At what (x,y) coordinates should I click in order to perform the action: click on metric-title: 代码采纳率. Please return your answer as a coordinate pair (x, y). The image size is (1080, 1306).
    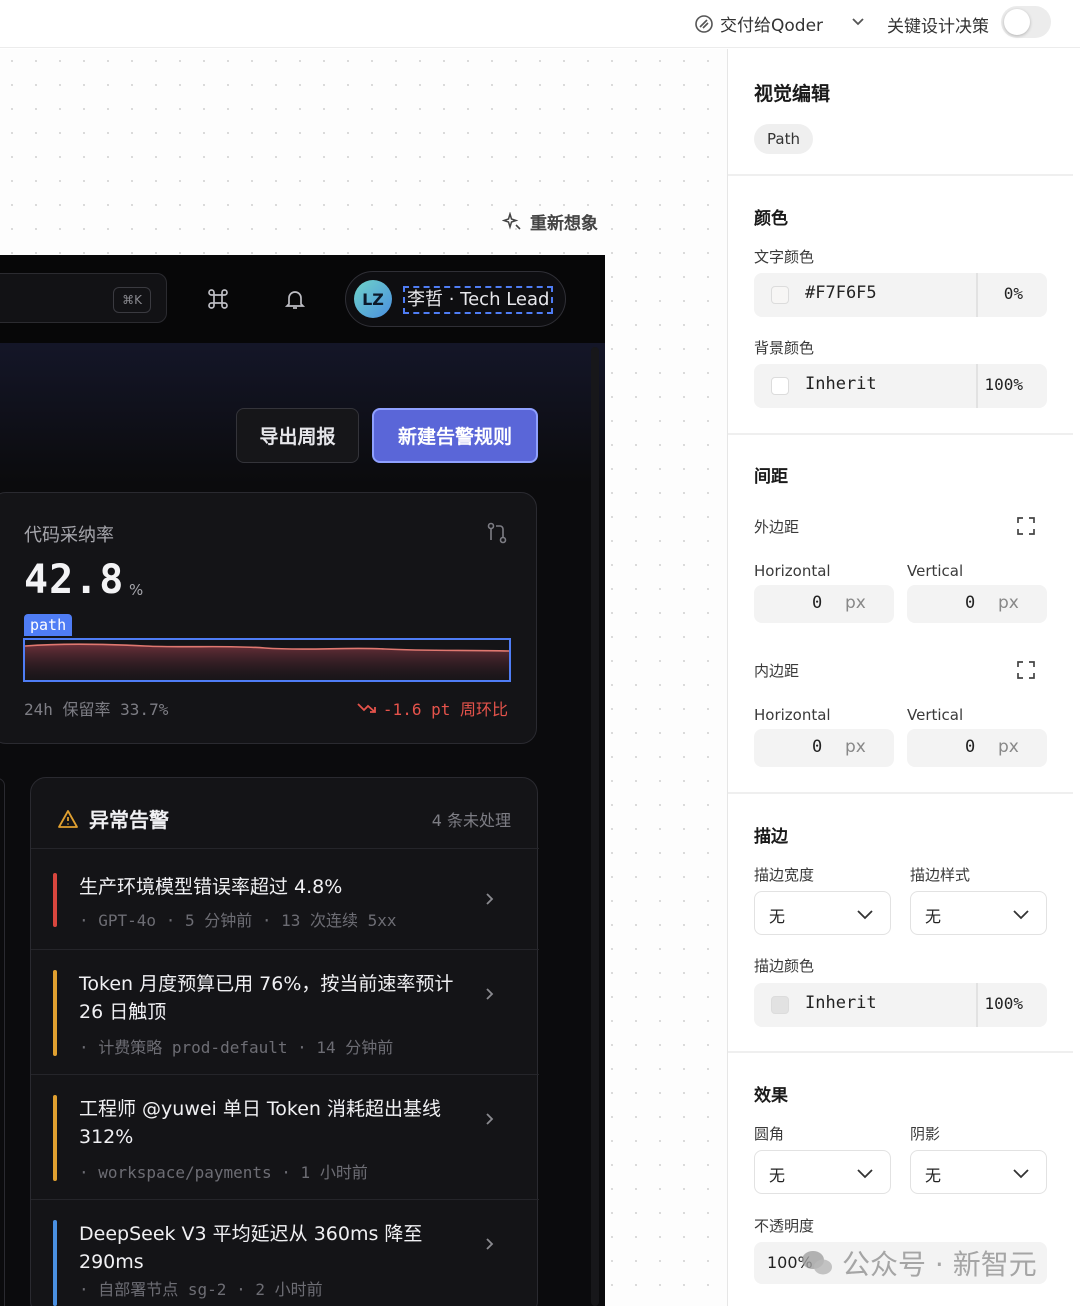
    Looking at the image, I should click on (69, 535).